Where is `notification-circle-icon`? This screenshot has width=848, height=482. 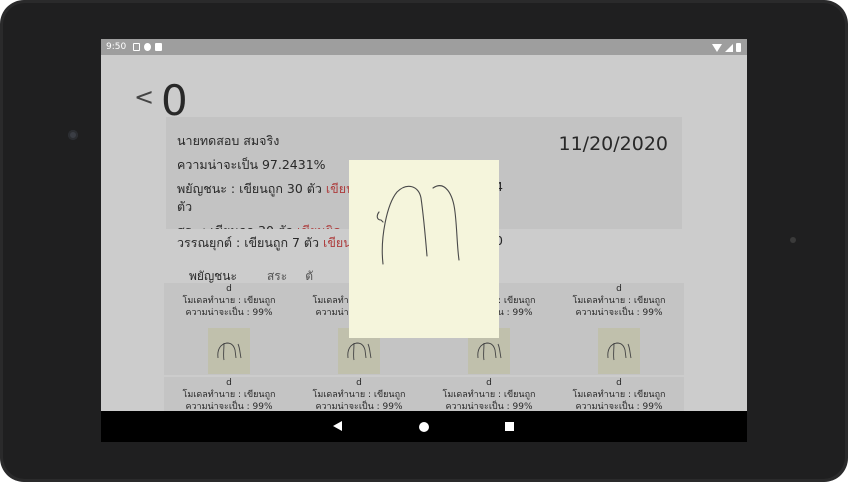 notification-circle-icon is located at coordinates (147, 47).